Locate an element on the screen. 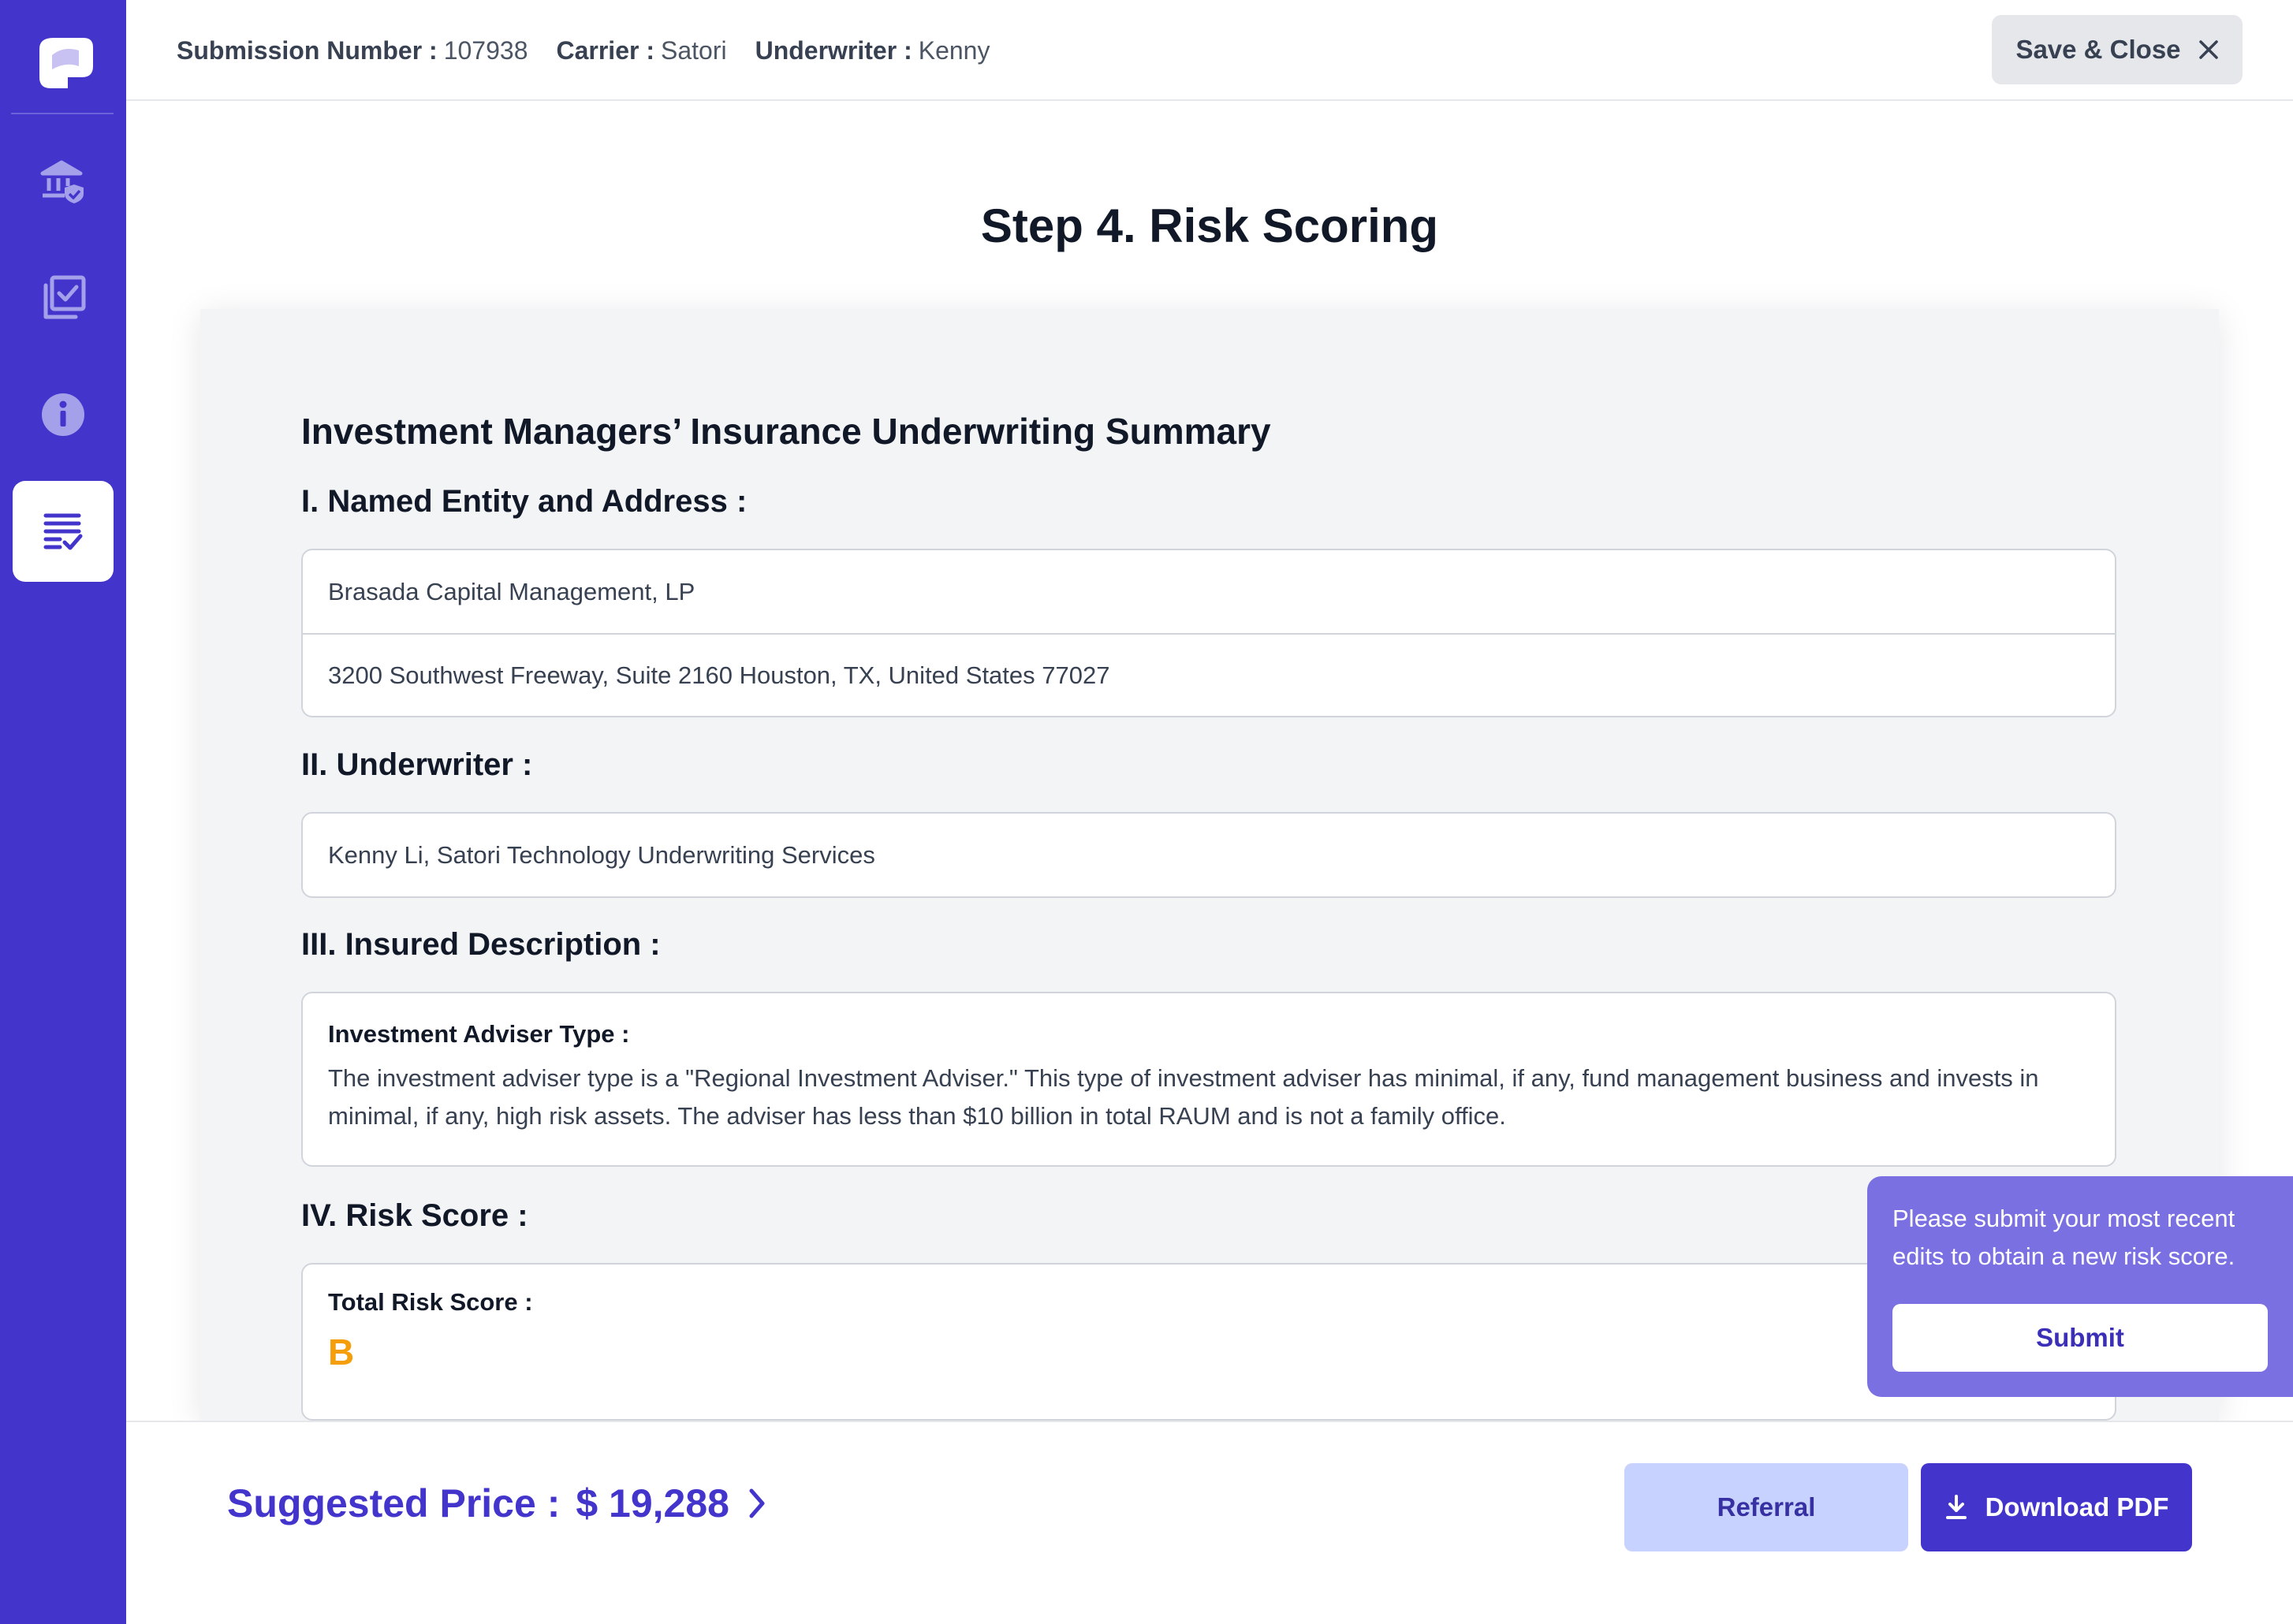 This screenshot has height=1624, width=2293. sidebar-item-risk-scoring is located at coordinates (63, 531).